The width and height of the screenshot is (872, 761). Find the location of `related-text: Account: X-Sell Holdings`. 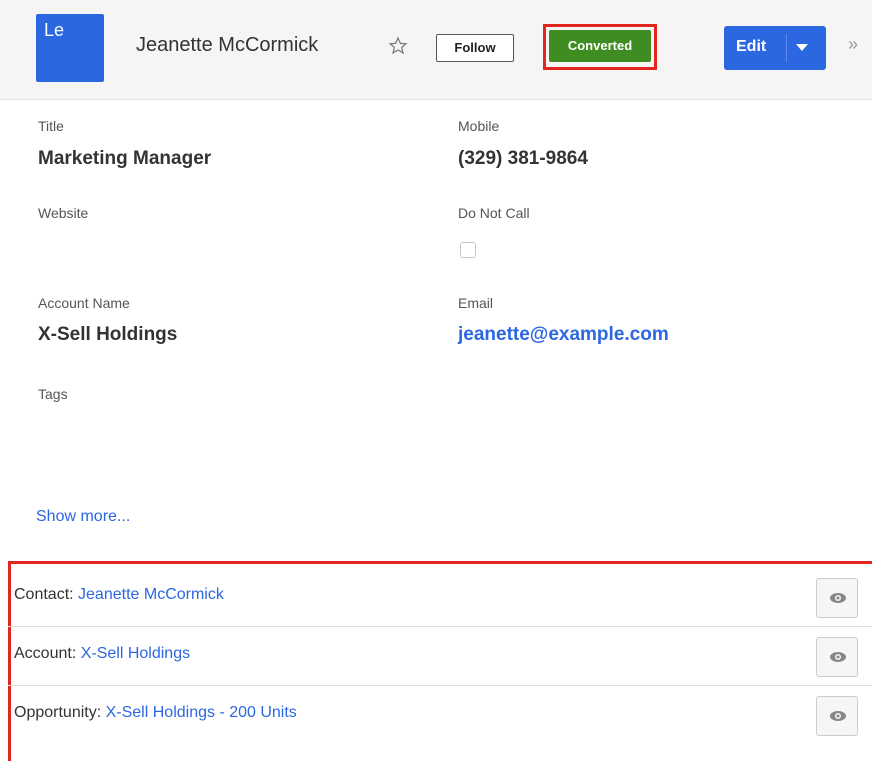

related-text: Account: X-Sell Holdings is located at coordinates (102, 654).